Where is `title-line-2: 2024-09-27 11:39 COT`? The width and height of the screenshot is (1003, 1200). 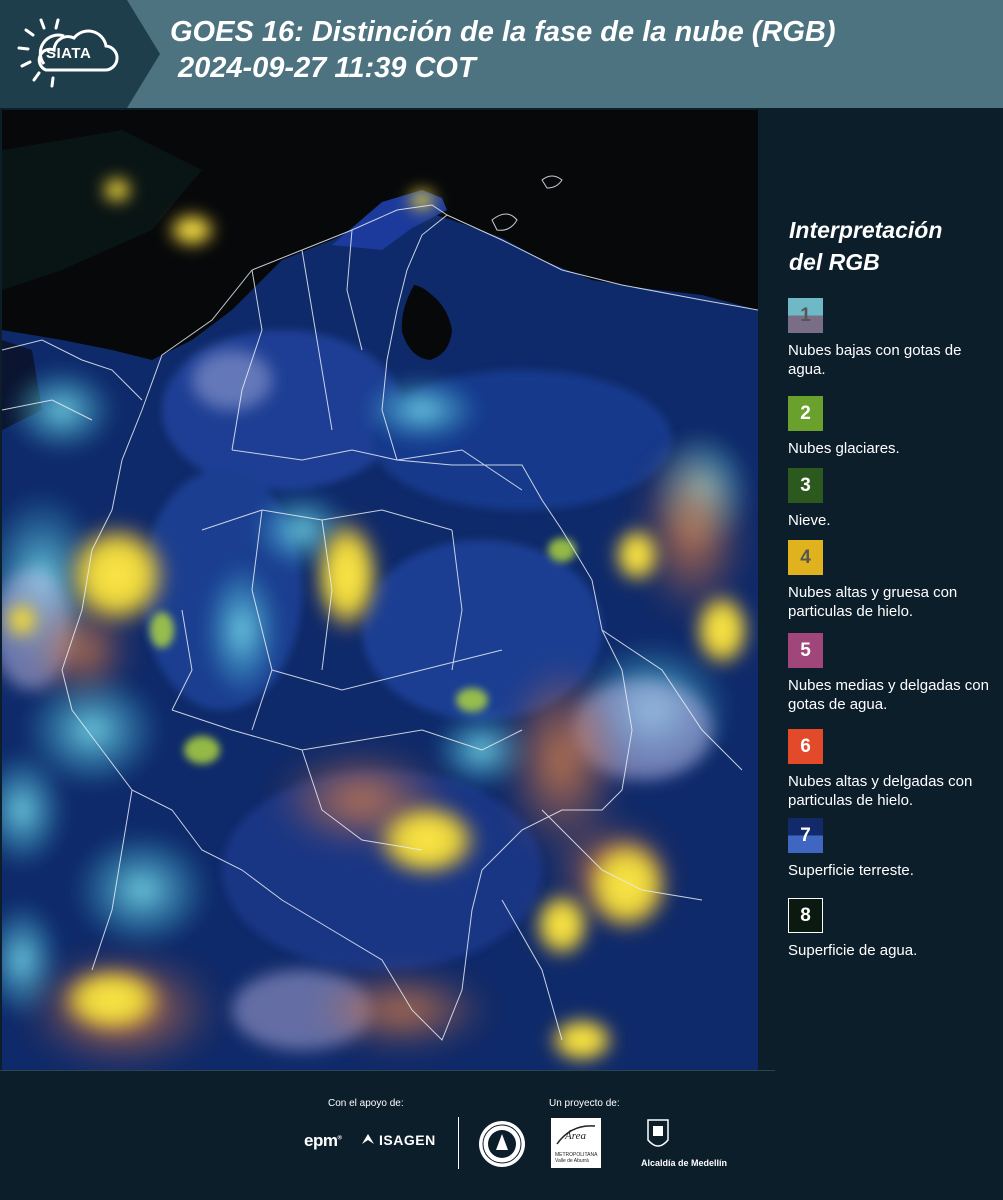
title-line-2: 2024-09-27 11:39 COT is located at coordinates (327, 68).